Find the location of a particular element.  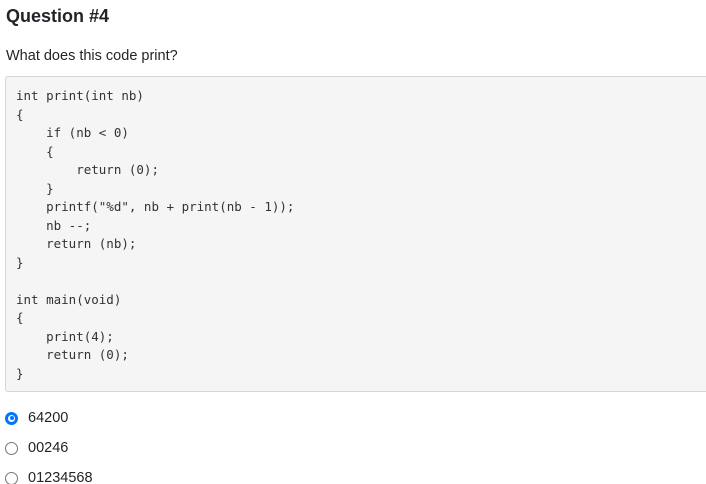

code-line: printf("%d", nb + print(nb - 1)); is located at coordinates (155, 206).